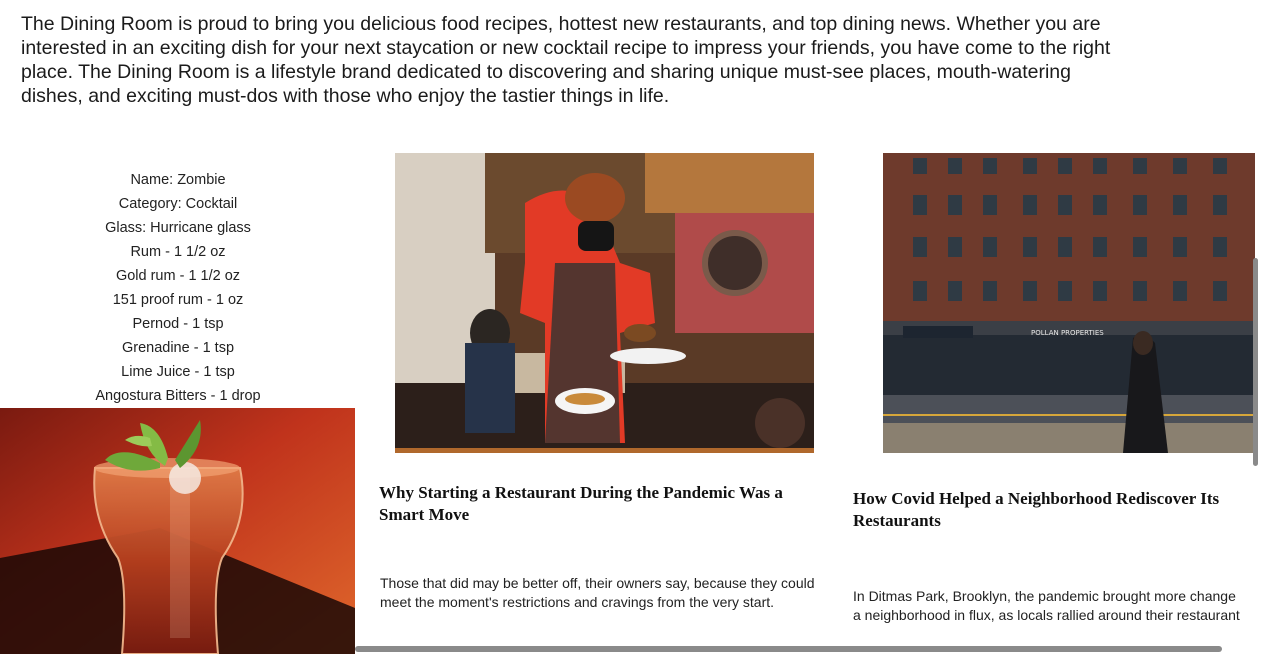 This screenshot has width=1262, height=654. Describe the element at coordinates (178, 396) in the screenshot. I see `recipe-ingredient: Angostura Bitters - 1 drop` at that location.